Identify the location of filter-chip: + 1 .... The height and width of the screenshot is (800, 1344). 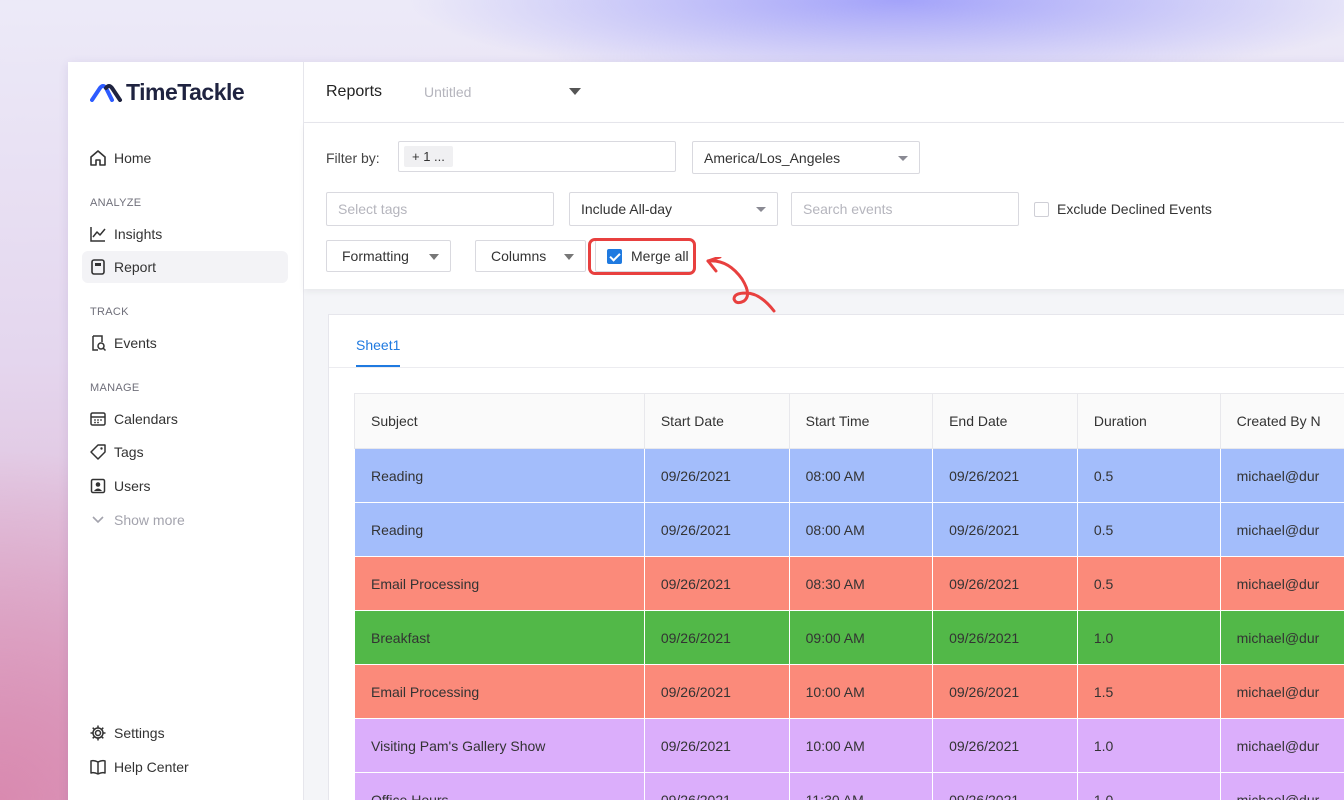
(428, 156).